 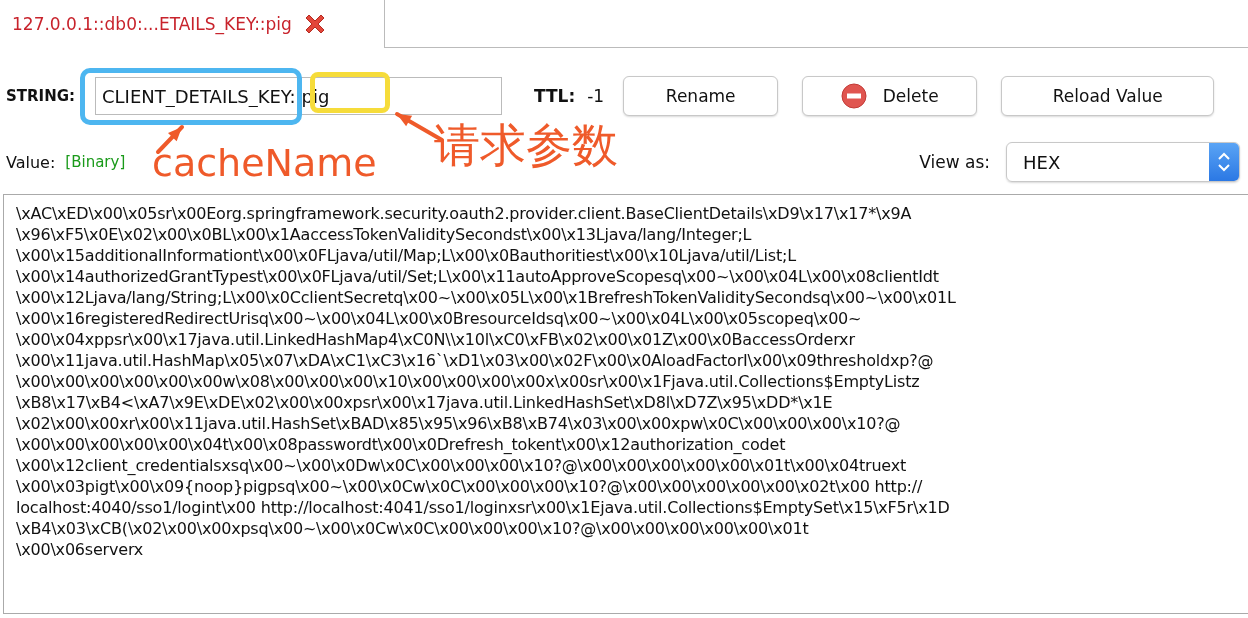 I want to click on value-text-line: \x96\xF5\x0E\x02\x00\x0BL\x00\x1AaccessTokenValiditySecondst\x00\x13Ljava/lang/Integer;L, so click(x=384, y=234).